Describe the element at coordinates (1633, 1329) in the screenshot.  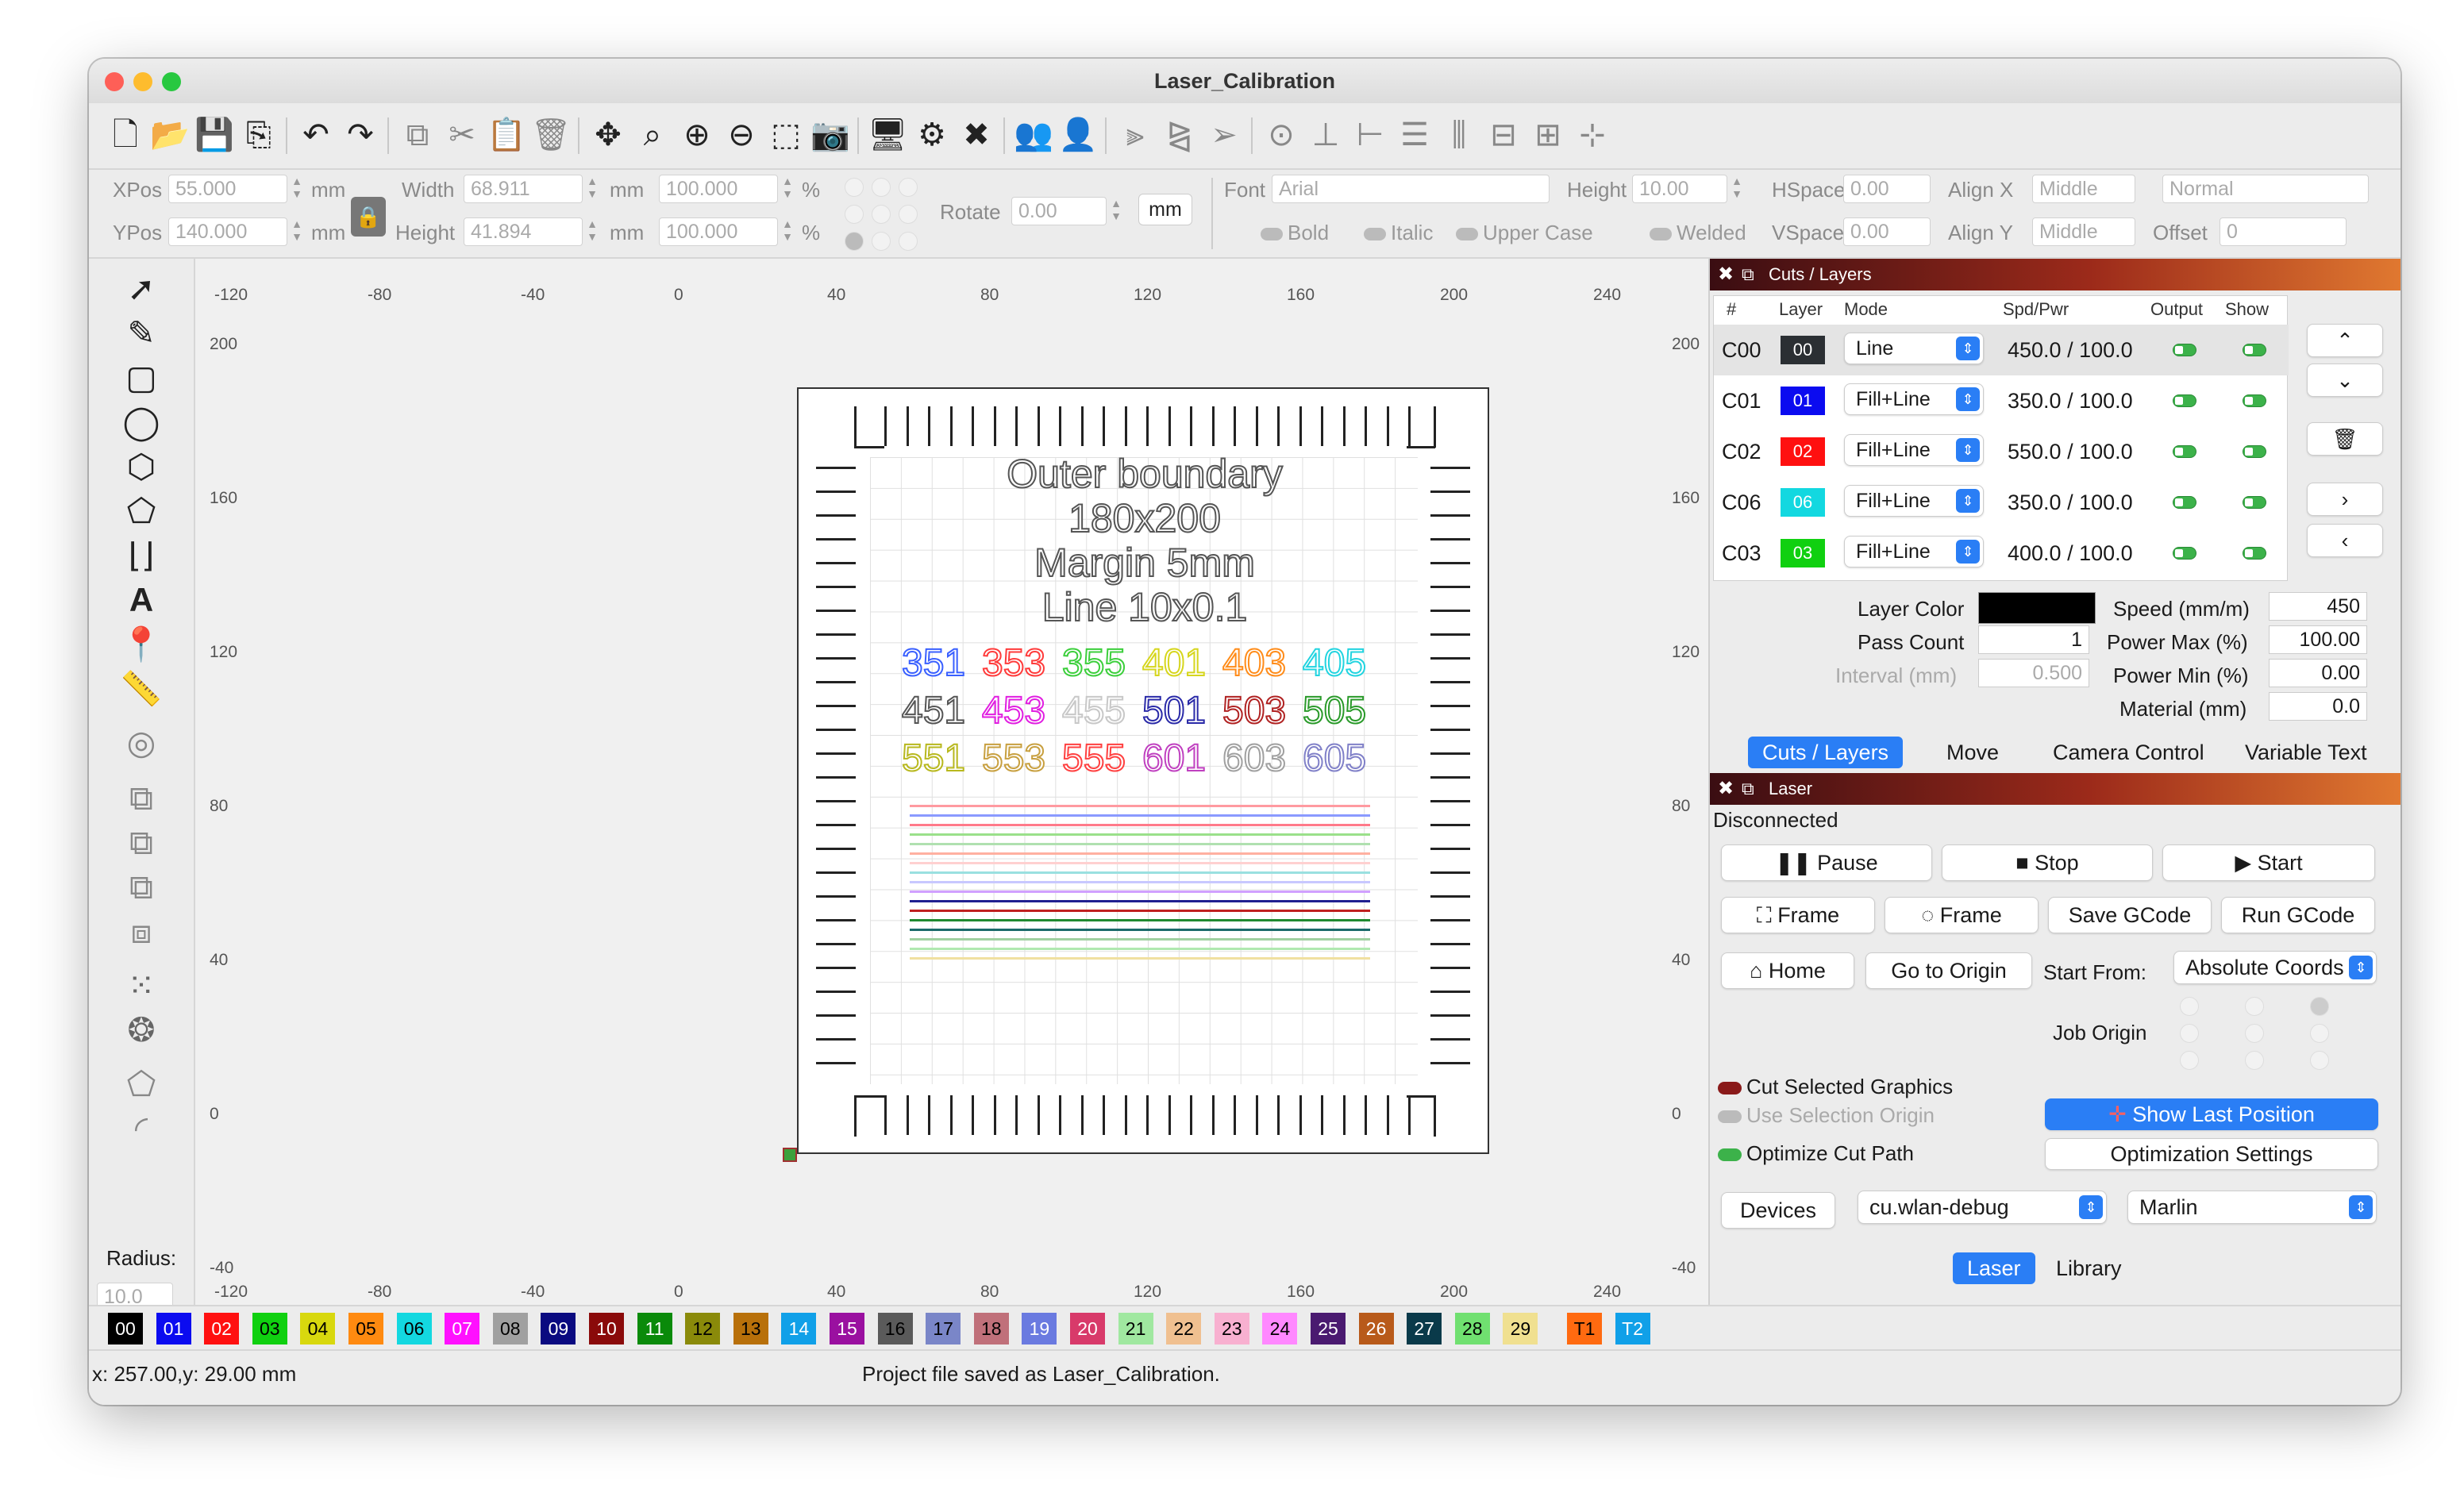
I see `palette-color-T2: T2` at that location.